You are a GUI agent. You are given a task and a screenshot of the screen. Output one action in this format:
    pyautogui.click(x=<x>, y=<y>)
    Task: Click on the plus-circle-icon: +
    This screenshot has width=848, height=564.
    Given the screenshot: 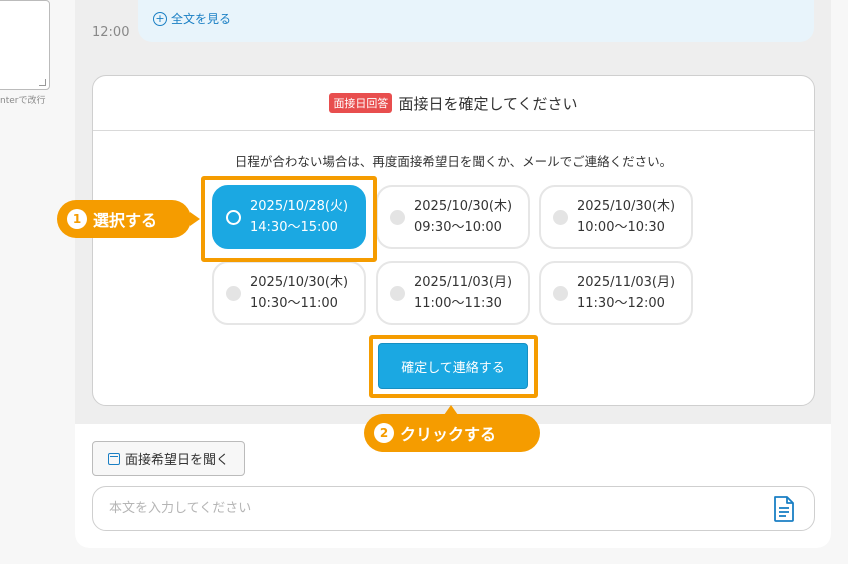 What is the action you would take?
    pyautogui.click(x=160, y=18)
    